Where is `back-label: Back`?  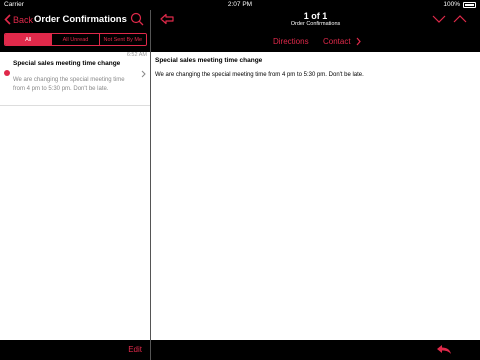 back-label: Back is located at coordinates (23, 19).